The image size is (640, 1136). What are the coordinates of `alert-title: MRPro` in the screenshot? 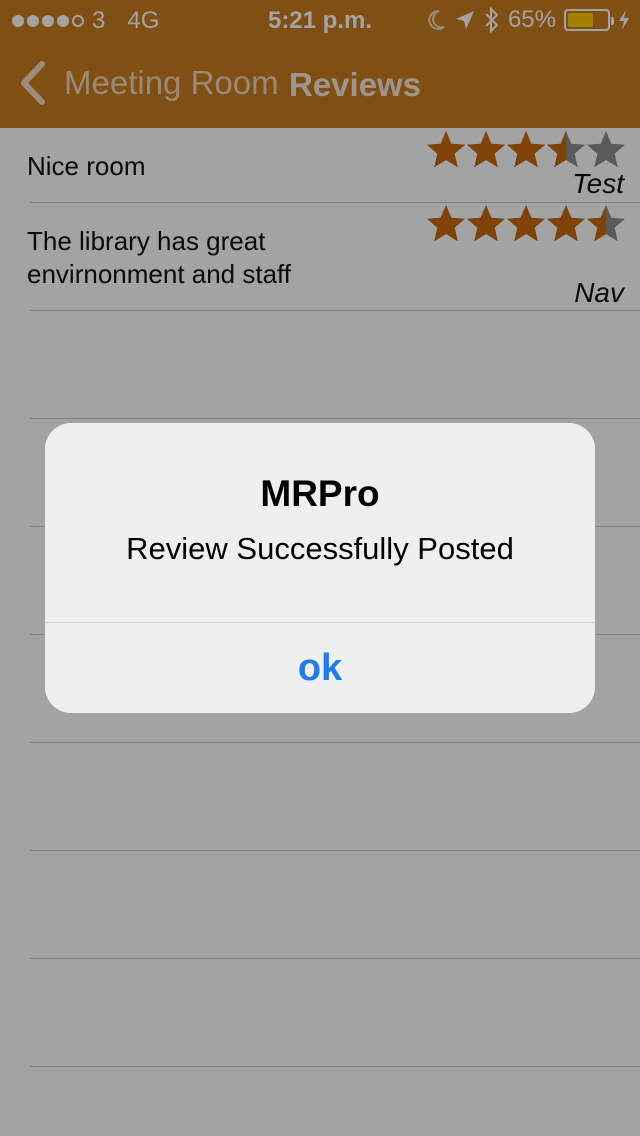 It's located at (320, 493).